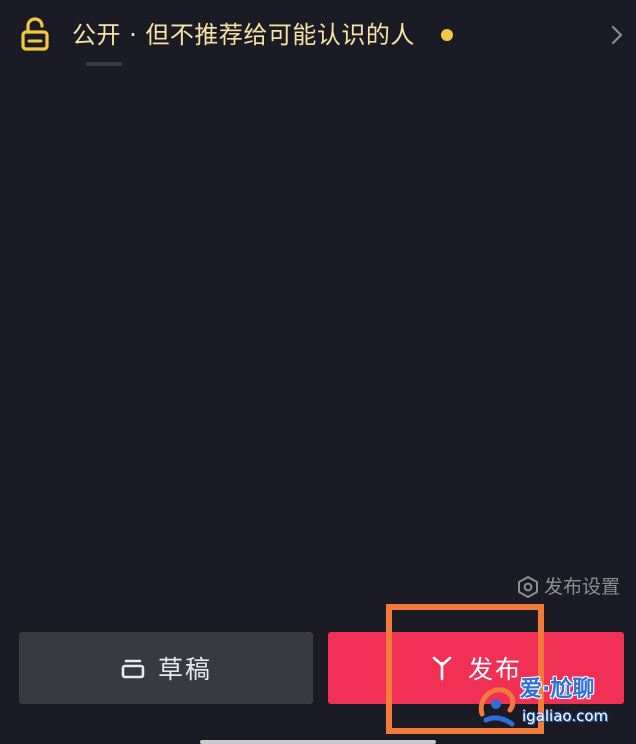 This screenshot has width=636, height=744. What do you see at coordinates (617, 35) in the screenshot?
I see `chevron-right-icon` at bounding box center [617, 35].